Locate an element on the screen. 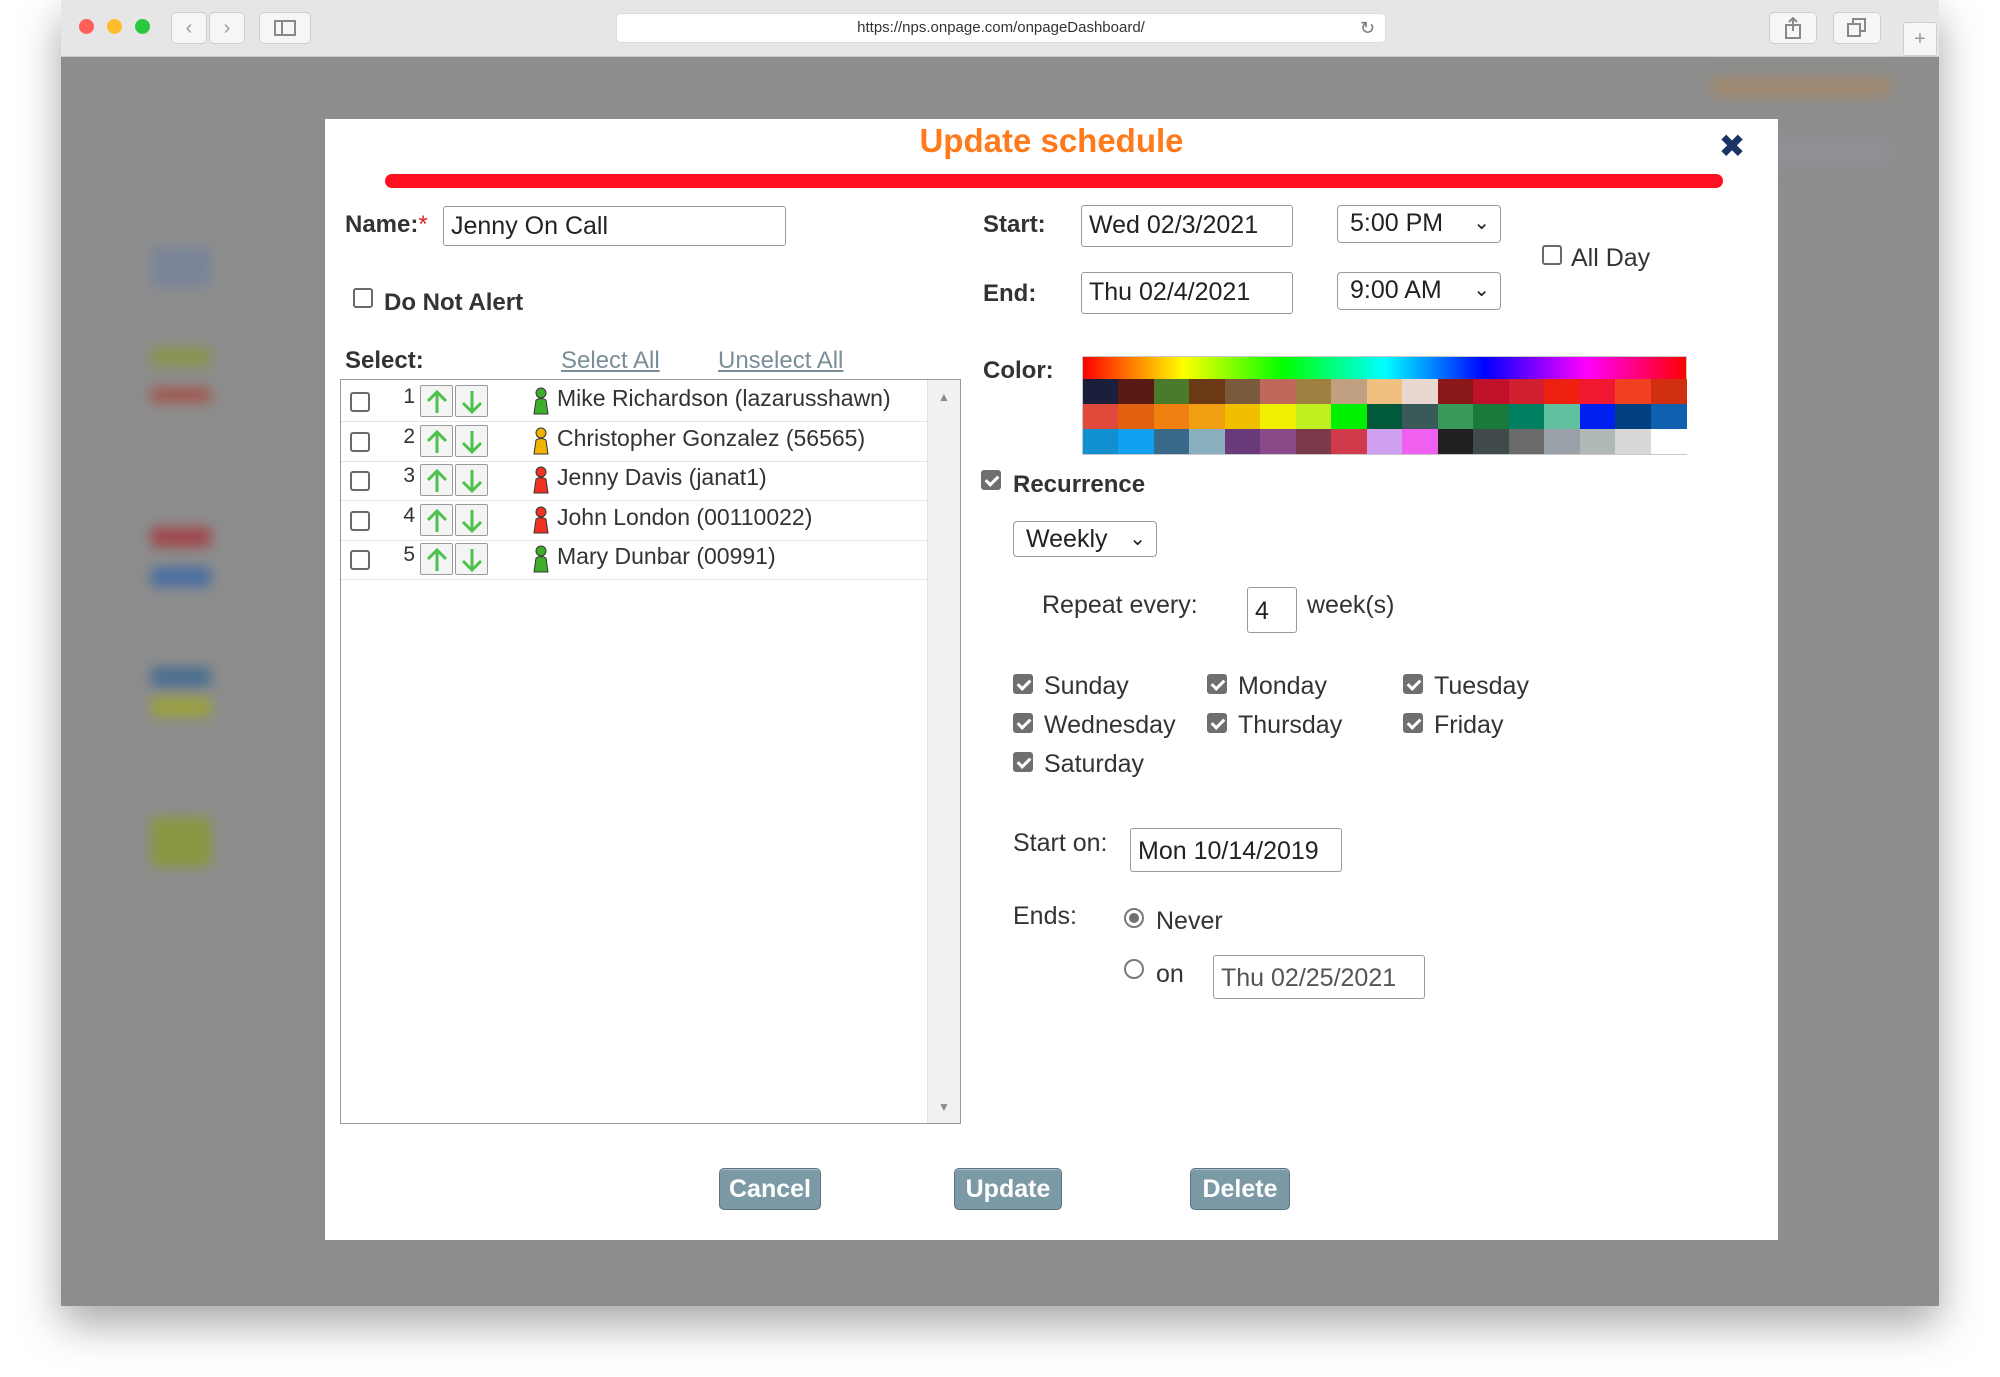  schedule-name-input: Jenny On Call is located at coordinates (614, 226).